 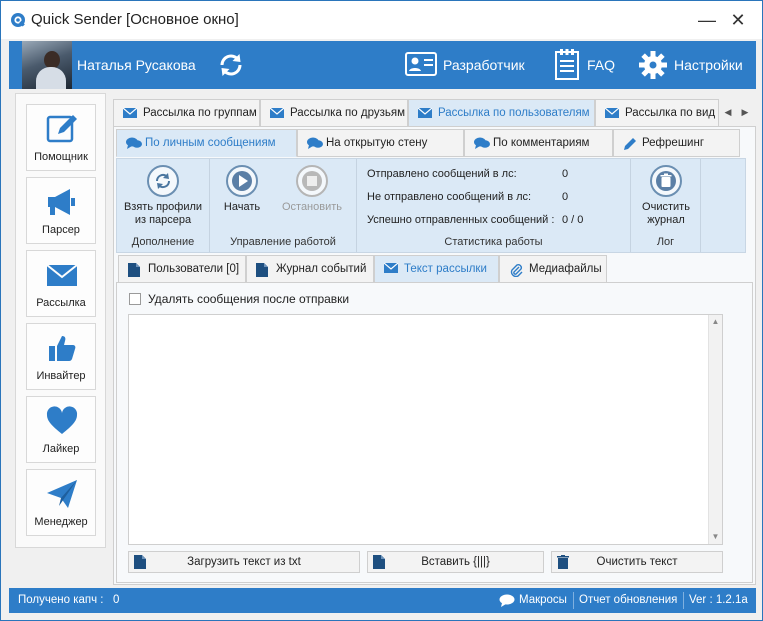 I want to click on settings-label: Настройки, so click(x=708, y=65).